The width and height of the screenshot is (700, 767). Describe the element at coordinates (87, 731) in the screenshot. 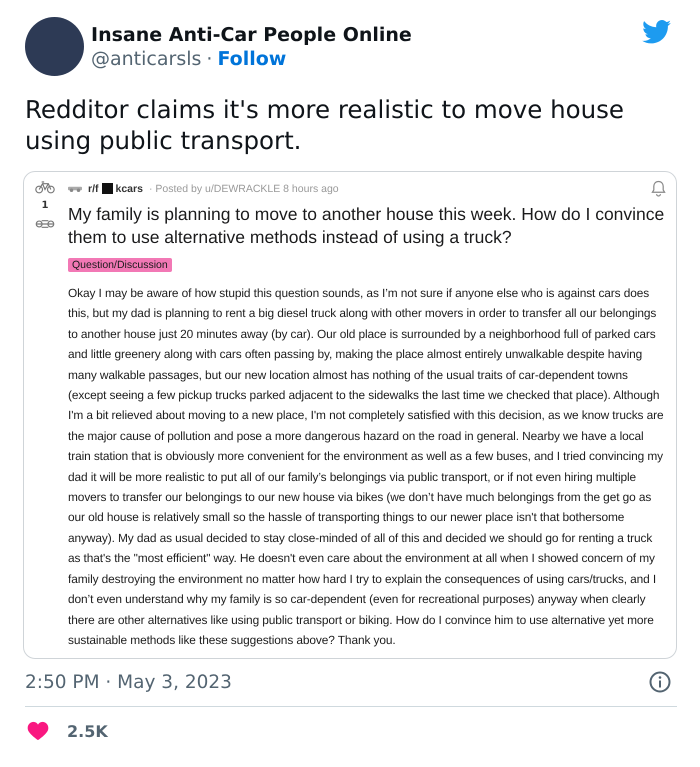

I see `like-count: 2.5K` at that location.